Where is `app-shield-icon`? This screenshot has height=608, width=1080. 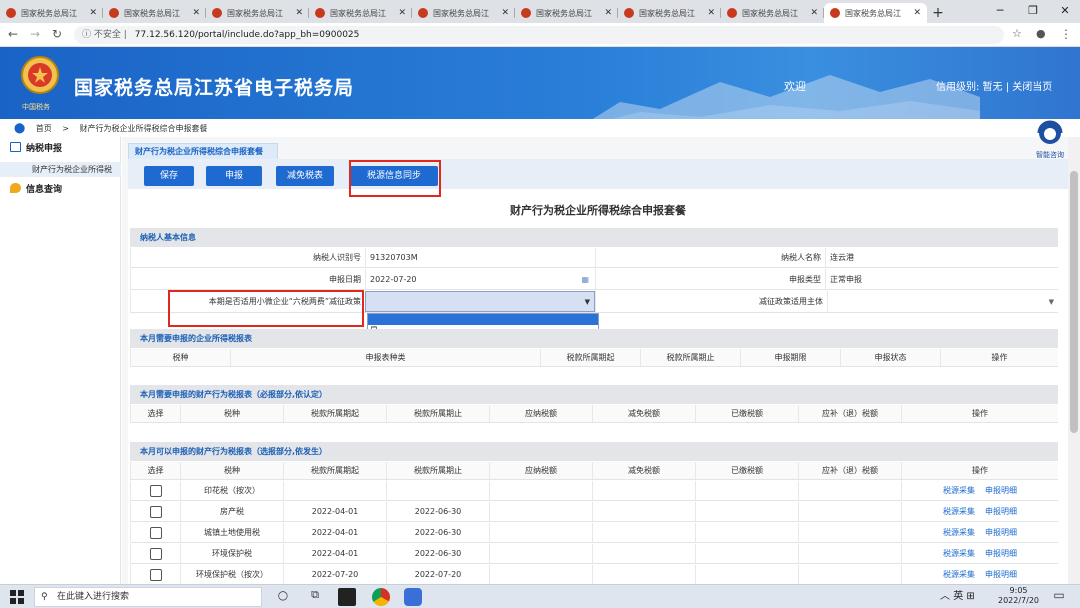 app-shield-icon is located at coordinates (413, 597).